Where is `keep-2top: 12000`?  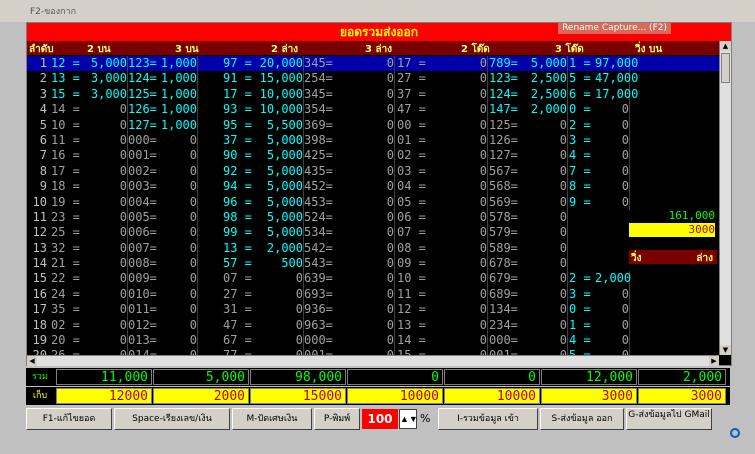 keep-2top: 12000 is located at coordinates (104, 396).